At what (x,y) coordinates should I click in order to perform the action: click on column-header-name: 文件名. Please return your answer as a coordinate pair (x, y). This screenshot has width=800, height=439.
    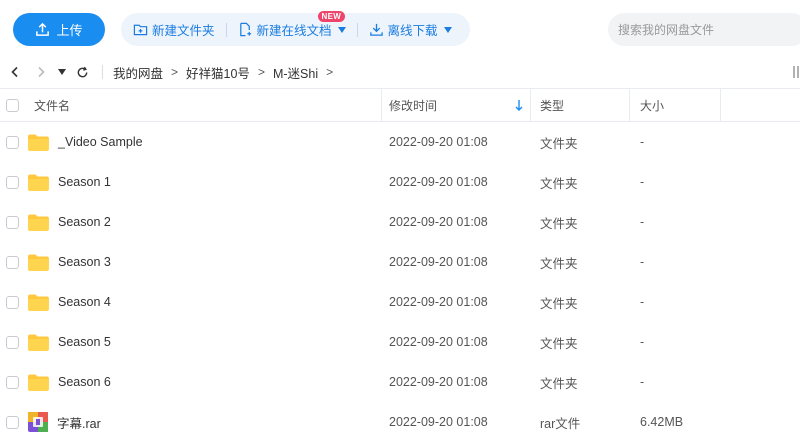
    Looking at the image, I should click on (52, 105).